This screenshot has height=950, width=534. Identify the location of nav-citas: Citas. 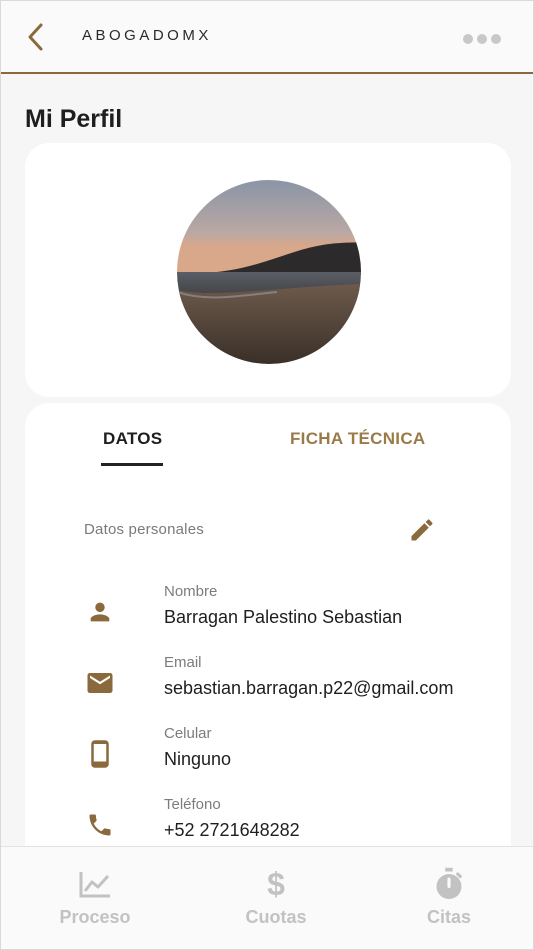
(449, 897).